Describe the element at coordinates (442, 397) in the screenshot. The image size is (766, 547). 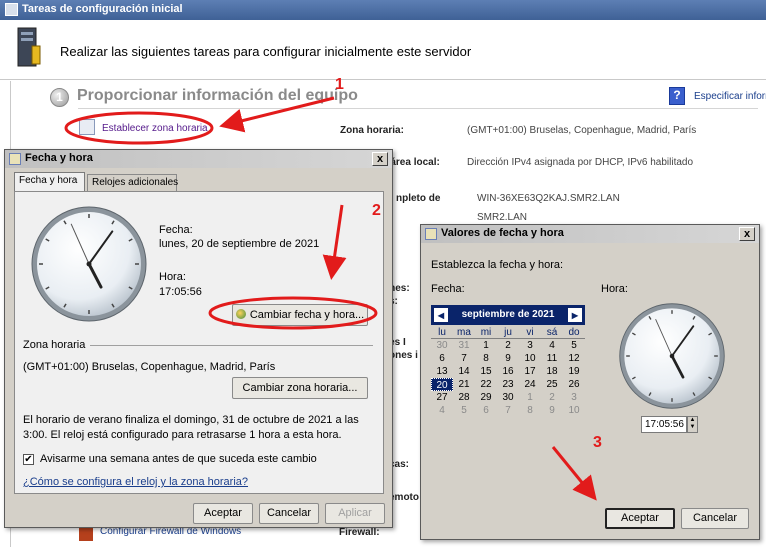
I see `calendar-day: 27` at that location.